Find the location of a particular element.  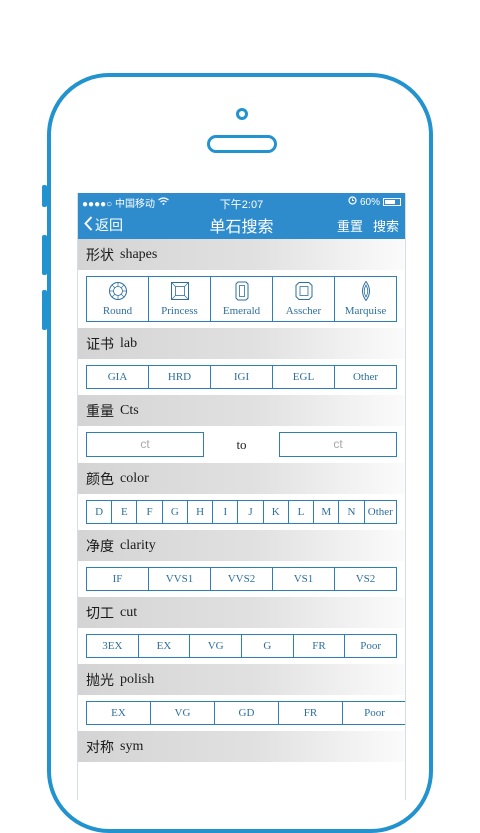

section-header-cts: 重量 Cts is located at coordinates (241, 410).